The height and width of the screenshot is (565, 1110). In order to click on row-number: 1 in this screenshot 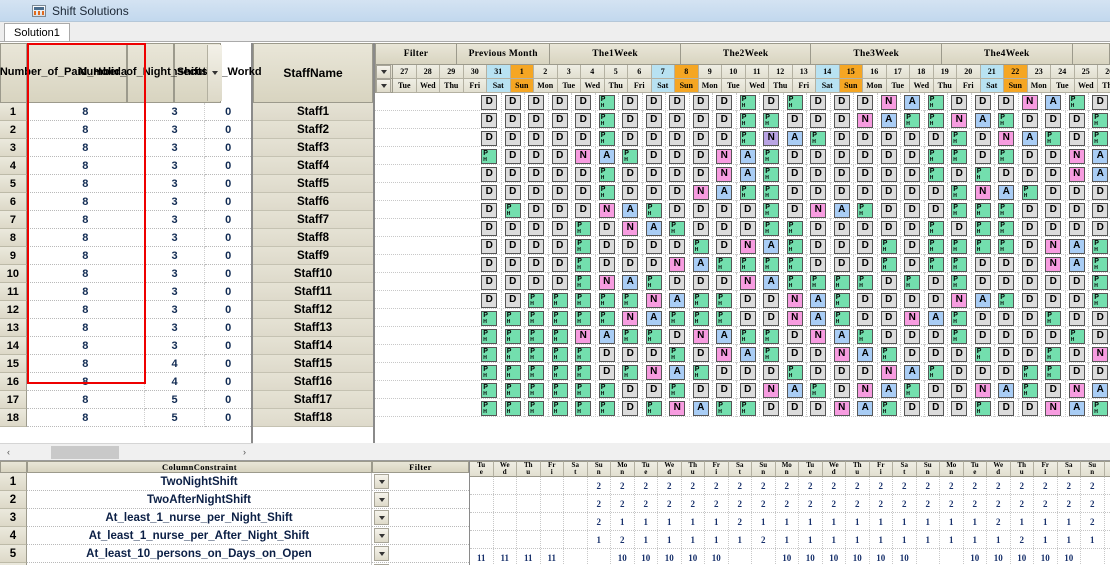, I will do `click(13, 112)`.